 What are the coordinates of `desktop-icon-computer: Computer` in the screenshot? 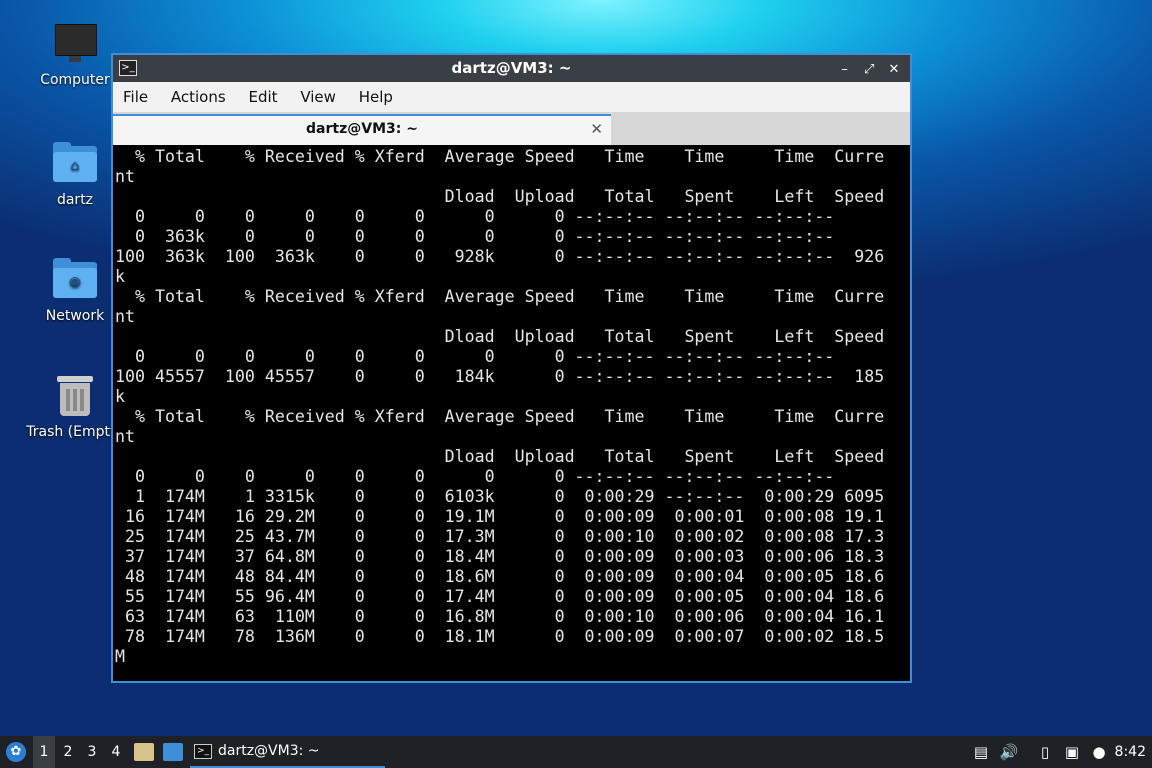 It's located at (75, 55).